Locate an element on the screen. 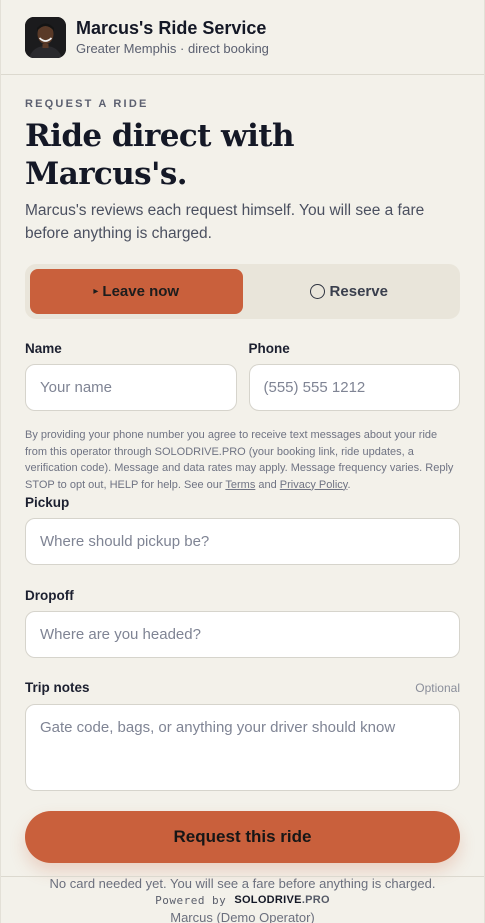  brand-name: SOLODRIVE is located at coordinates (268, 900).